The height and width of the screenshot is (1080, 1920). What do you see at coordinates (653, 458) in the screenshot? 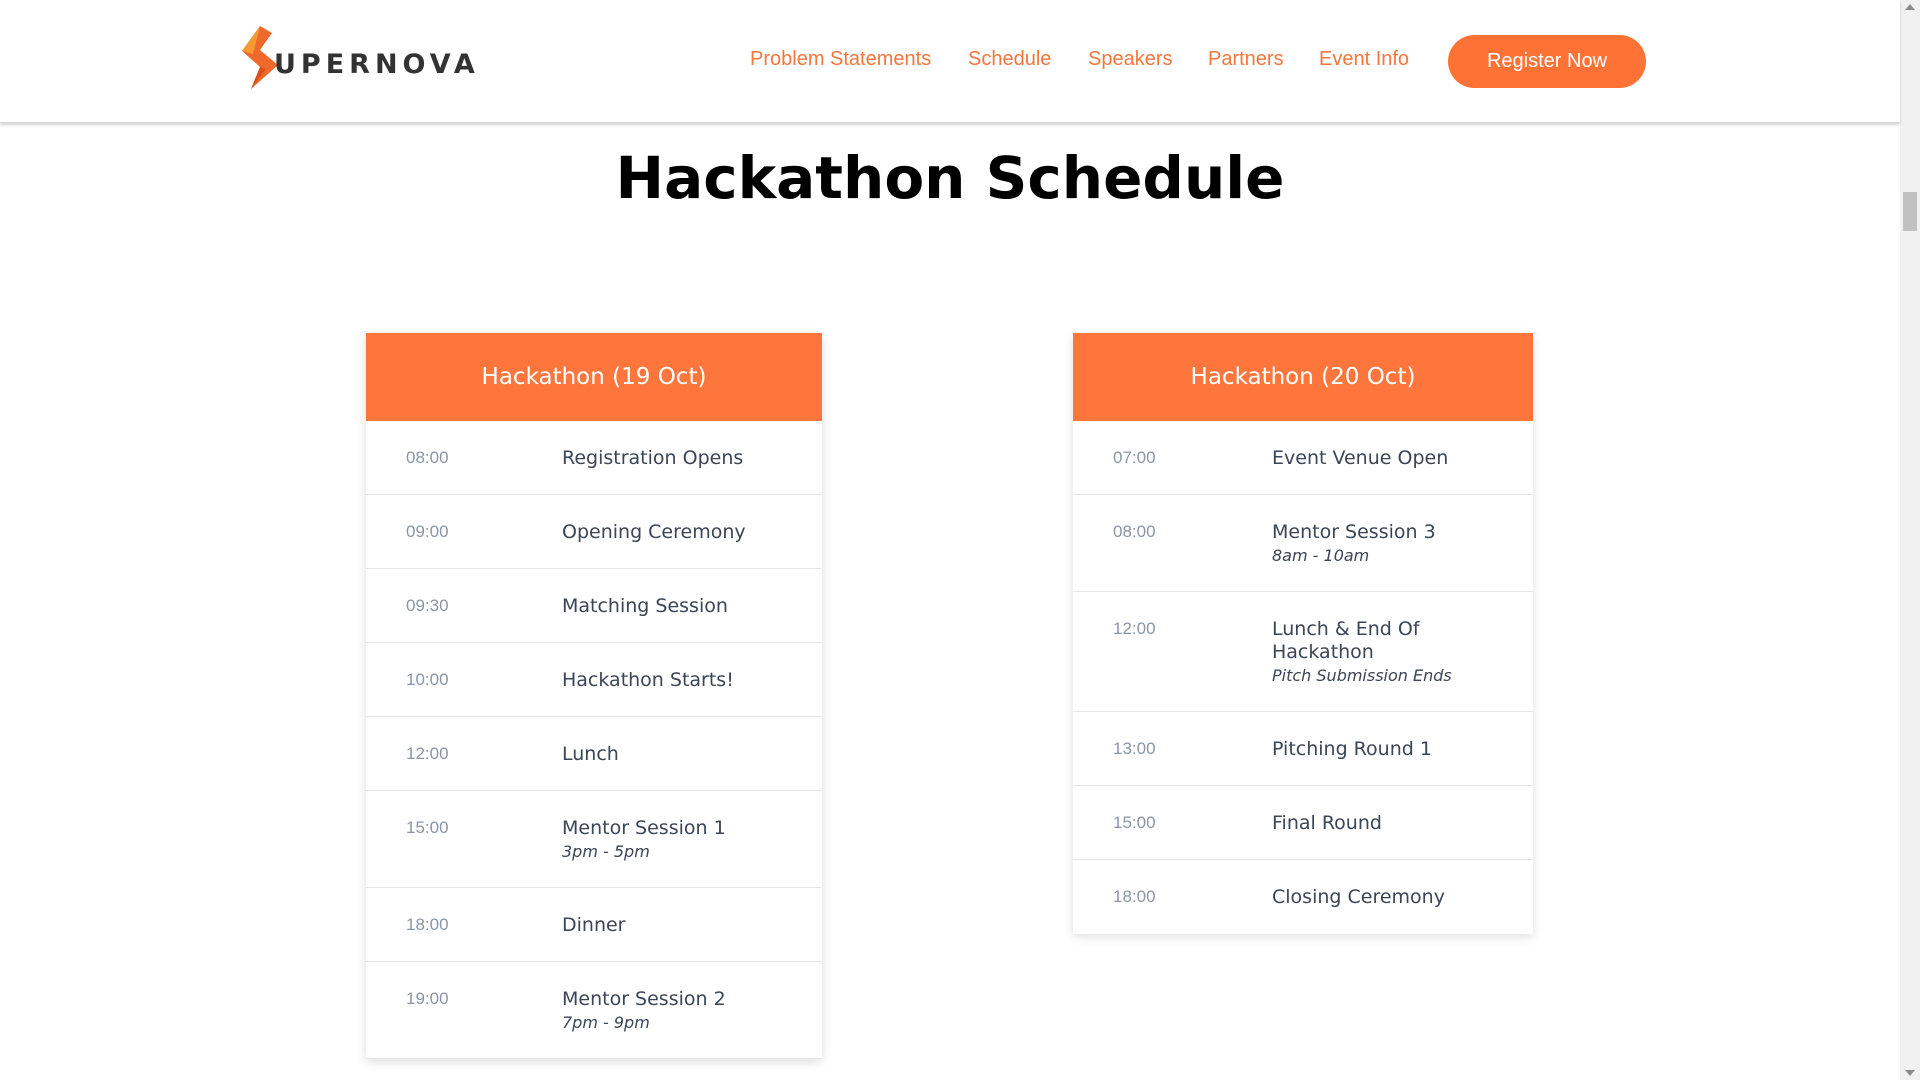
I see `schedule-event: Registration Opens` at bounding box center [653, 458].